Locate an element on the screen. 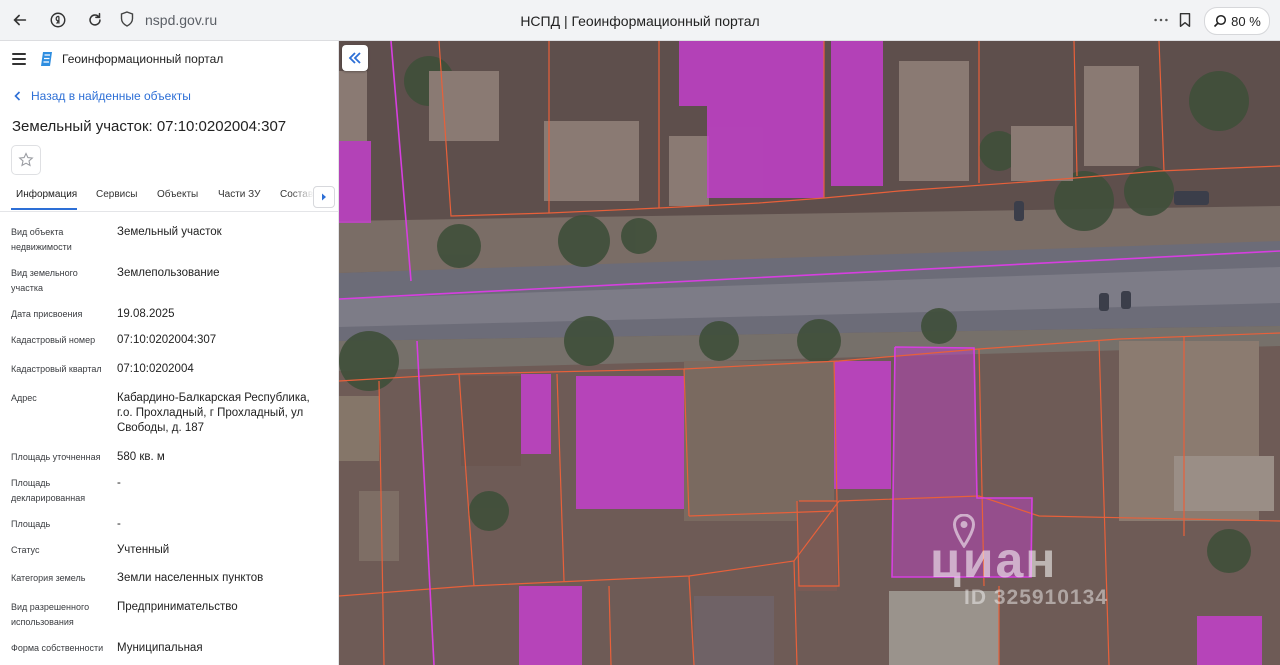 The height and width of the screenshot is (665, 1280). reload-icon is located at coordinates (95, 20).